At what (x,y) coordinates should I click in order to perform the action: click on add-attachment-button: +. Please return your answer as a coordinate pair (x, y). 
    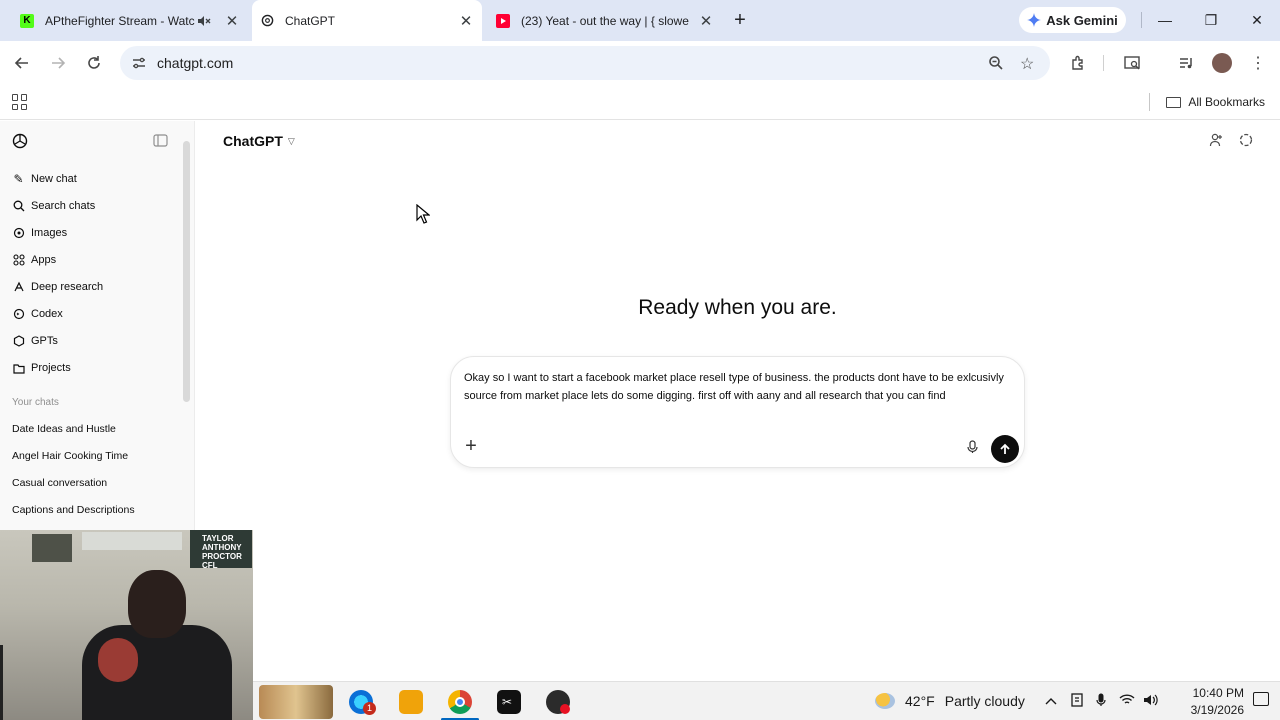
    Looking at the image, I should click on (471, 446).